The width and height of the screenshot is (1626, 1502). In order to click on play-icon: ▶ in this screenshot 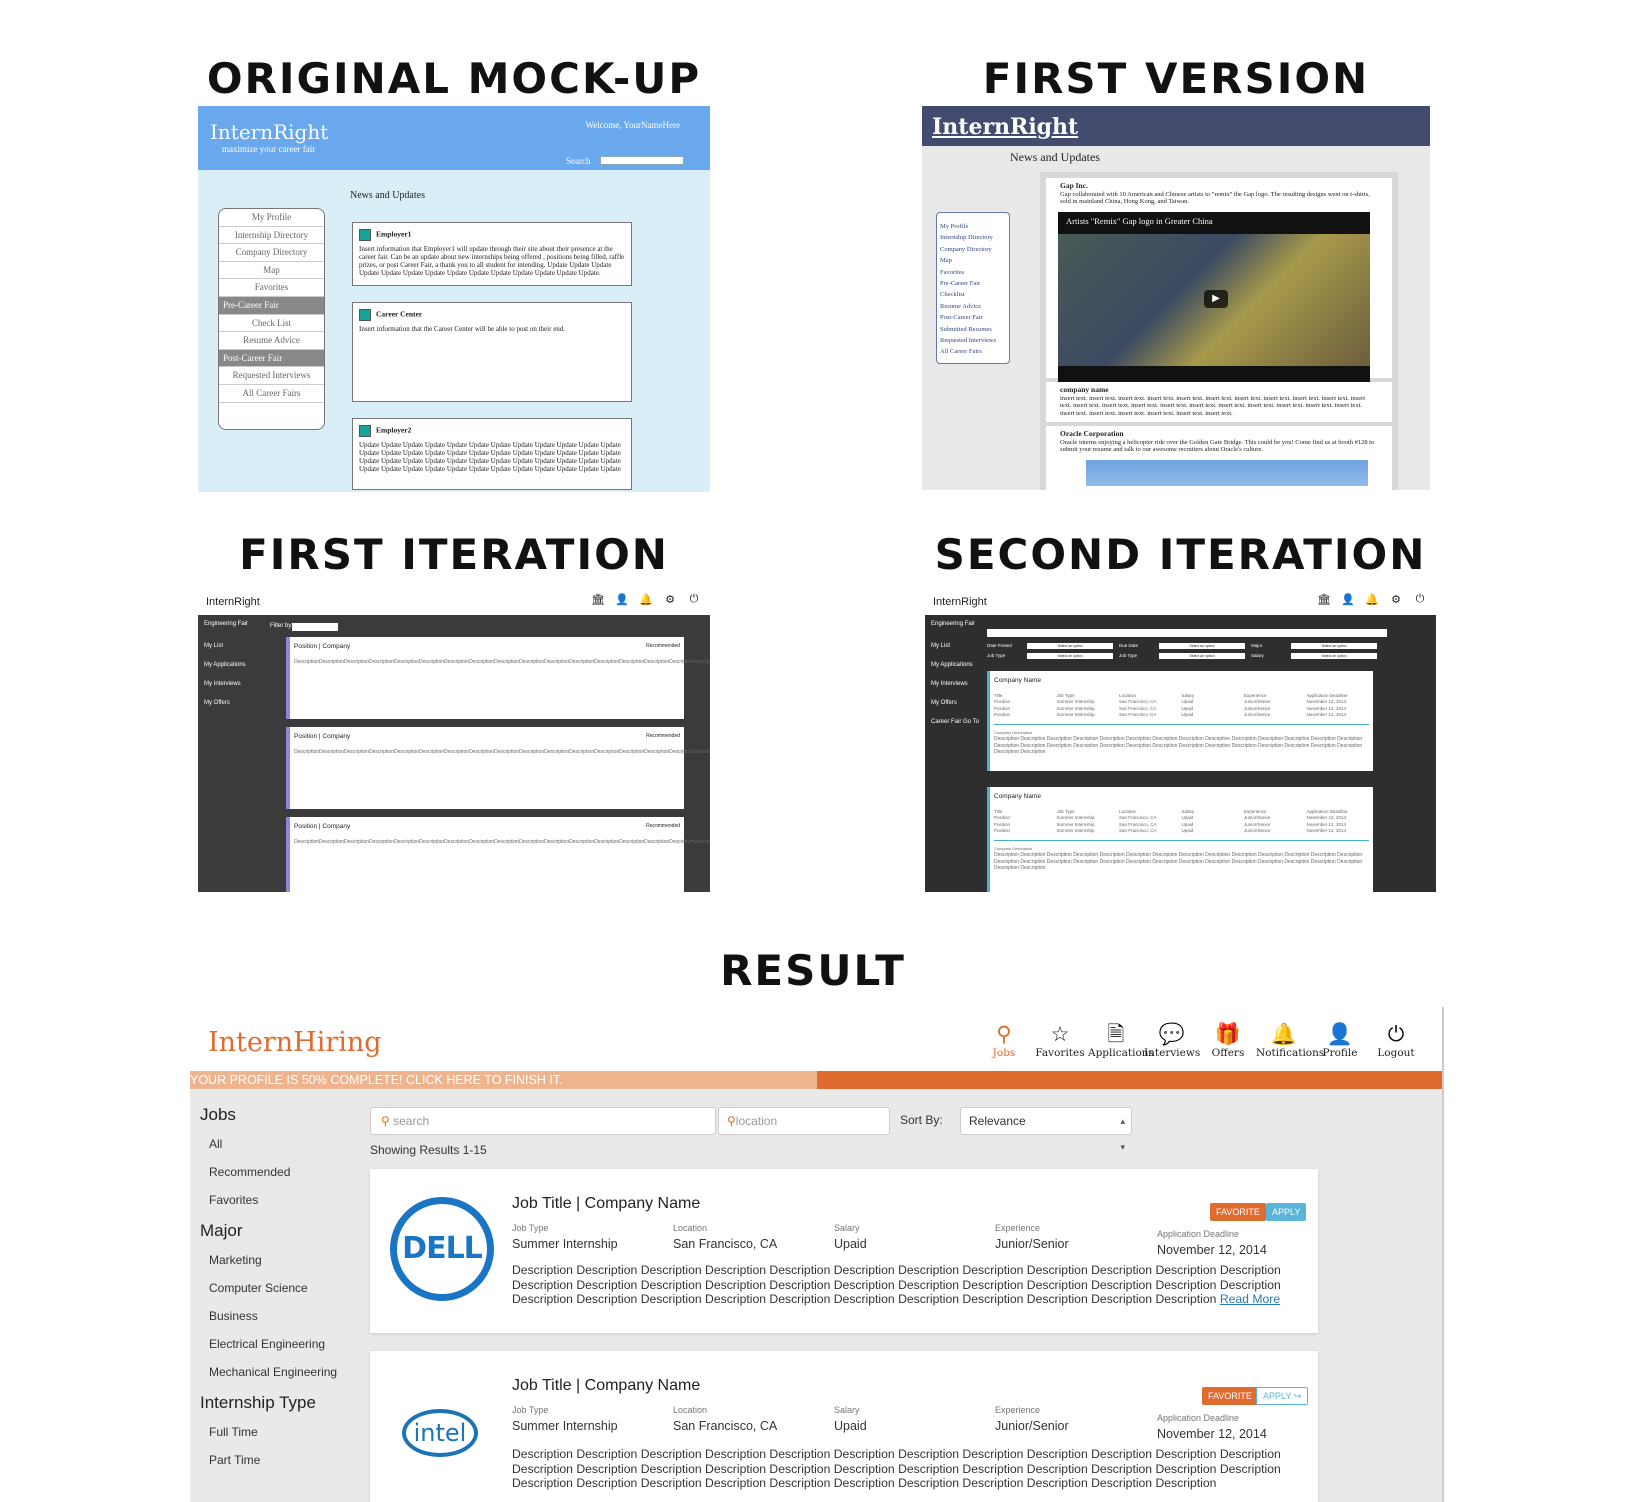, I will do `click(1216, 299)`.